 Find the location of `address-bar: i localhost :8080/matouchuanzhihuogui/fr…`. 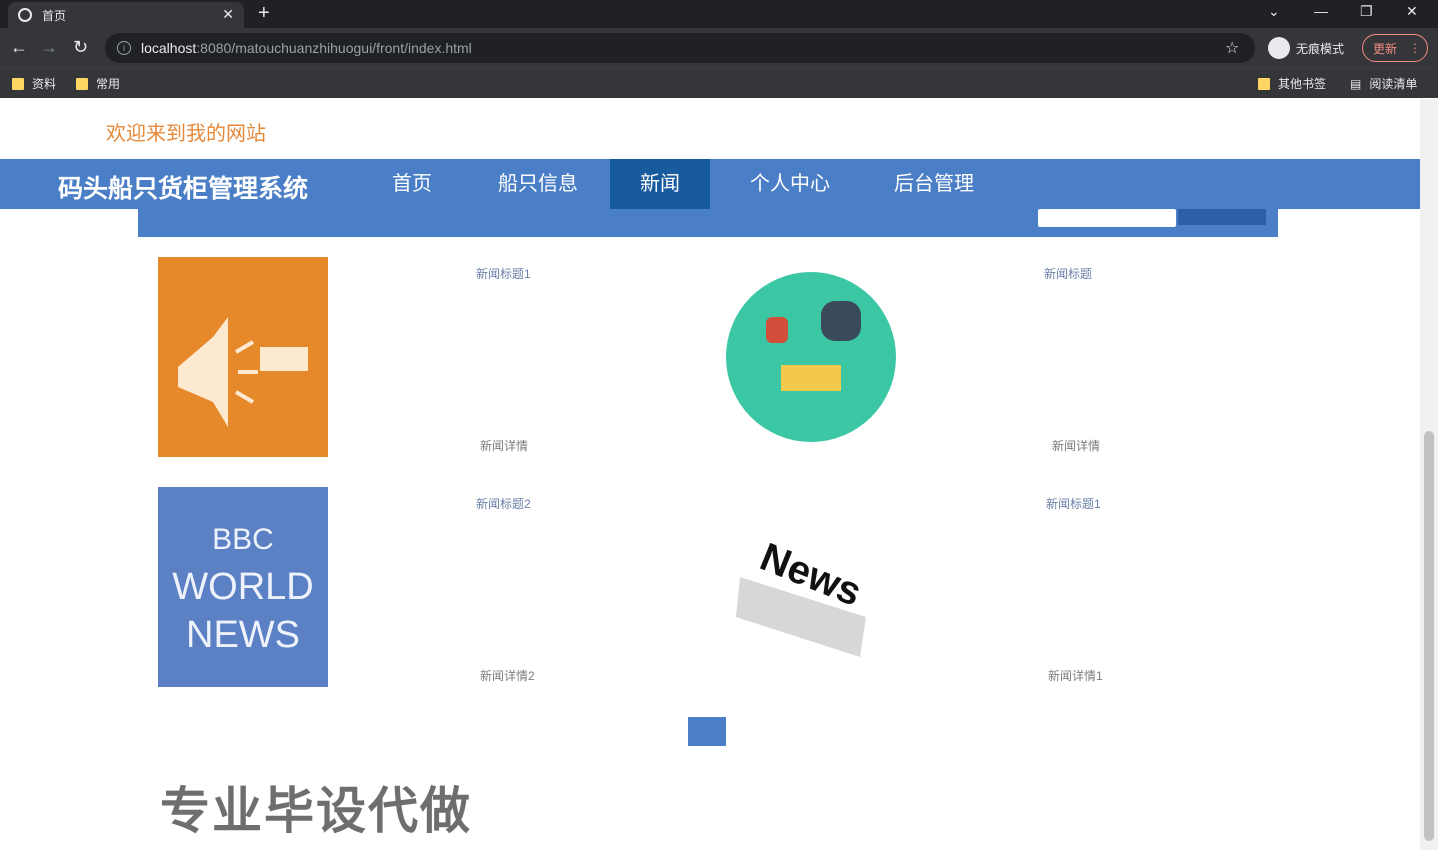

address-bar: i localhost :8080/matouchuanzhihuogui/fr… is located at coordinates (680, 48).